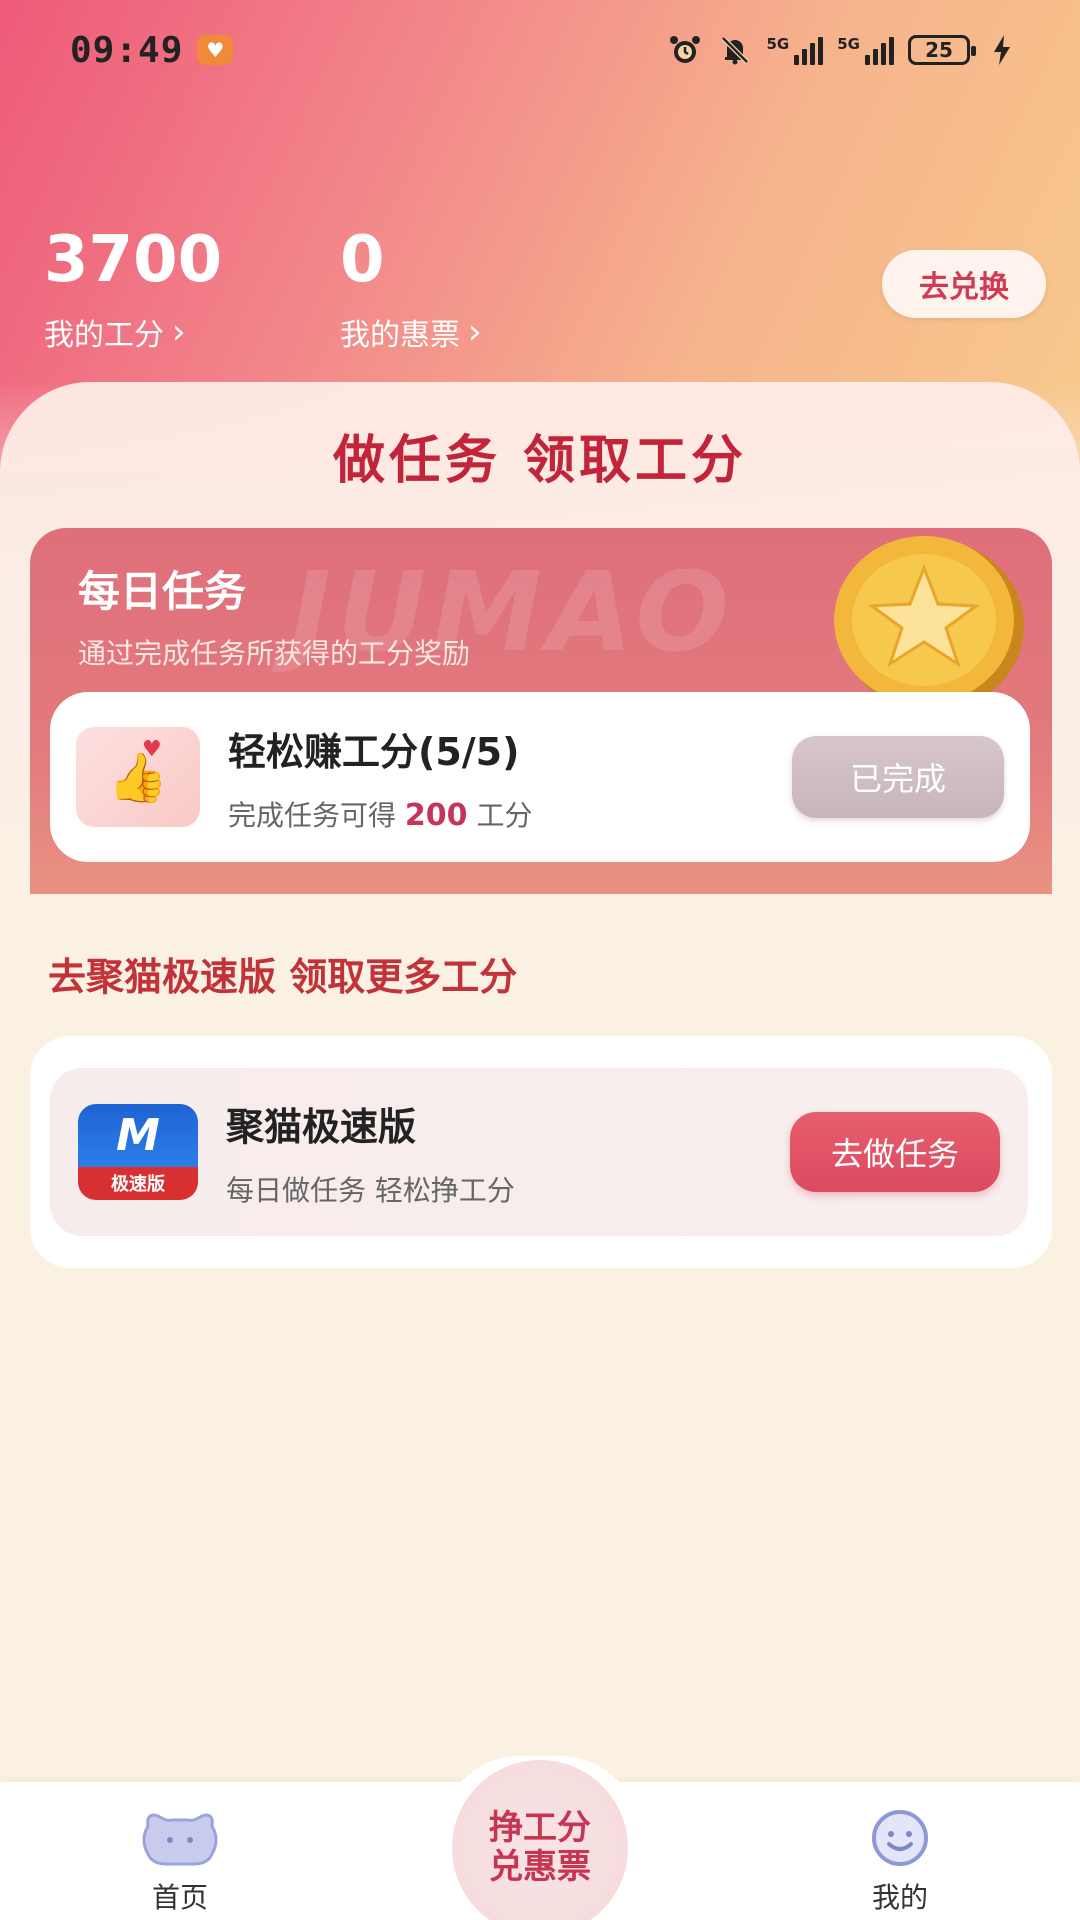 This screenshot has height=1920, width=1080. I want to click on task-description: 完成任务可得 200 工分, so click(380, 815).